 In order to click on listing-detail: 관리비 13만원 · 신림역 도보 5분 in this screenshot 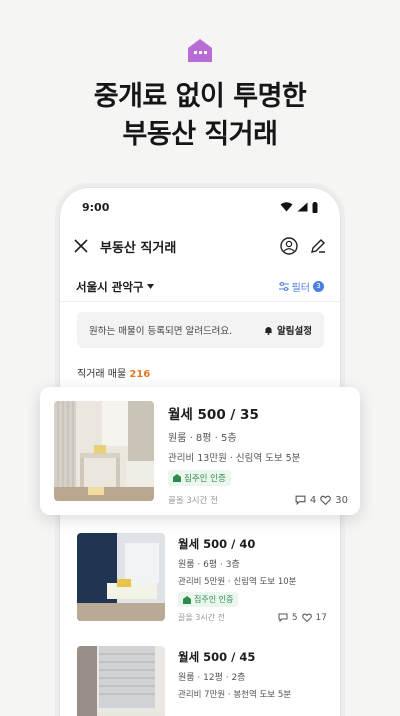, I will do `click(234, 458)`.